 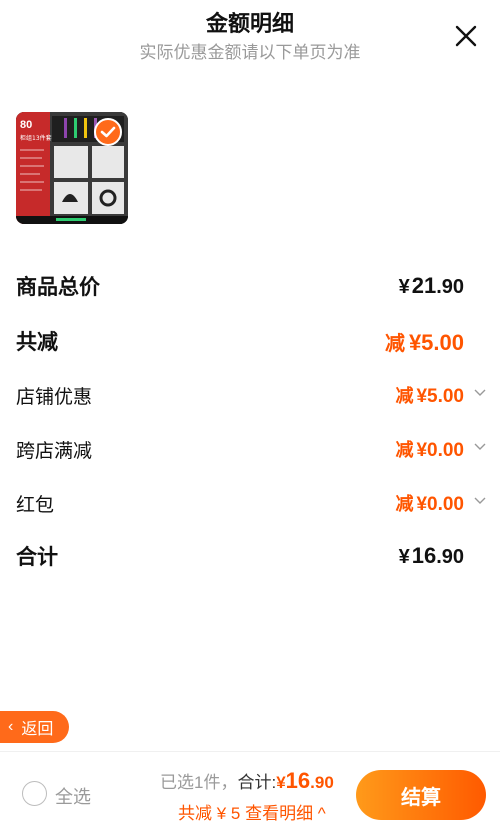 What do you see at coordinates (108, 132) in the screenshot?
I see `checked-icon` at bounding box center [108, 132].